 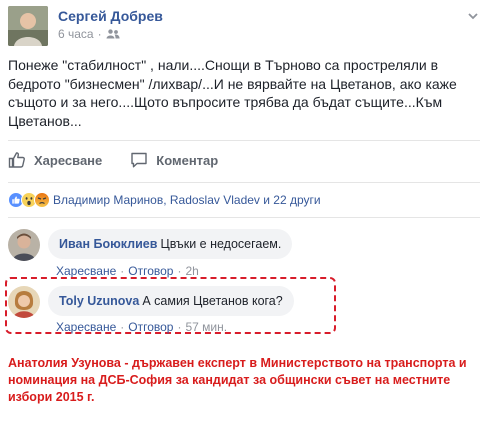 What do you see at coordinates (187, 160) in the screenshot?
I see `comment-label: Коментар` at bounding box center [187, 160].